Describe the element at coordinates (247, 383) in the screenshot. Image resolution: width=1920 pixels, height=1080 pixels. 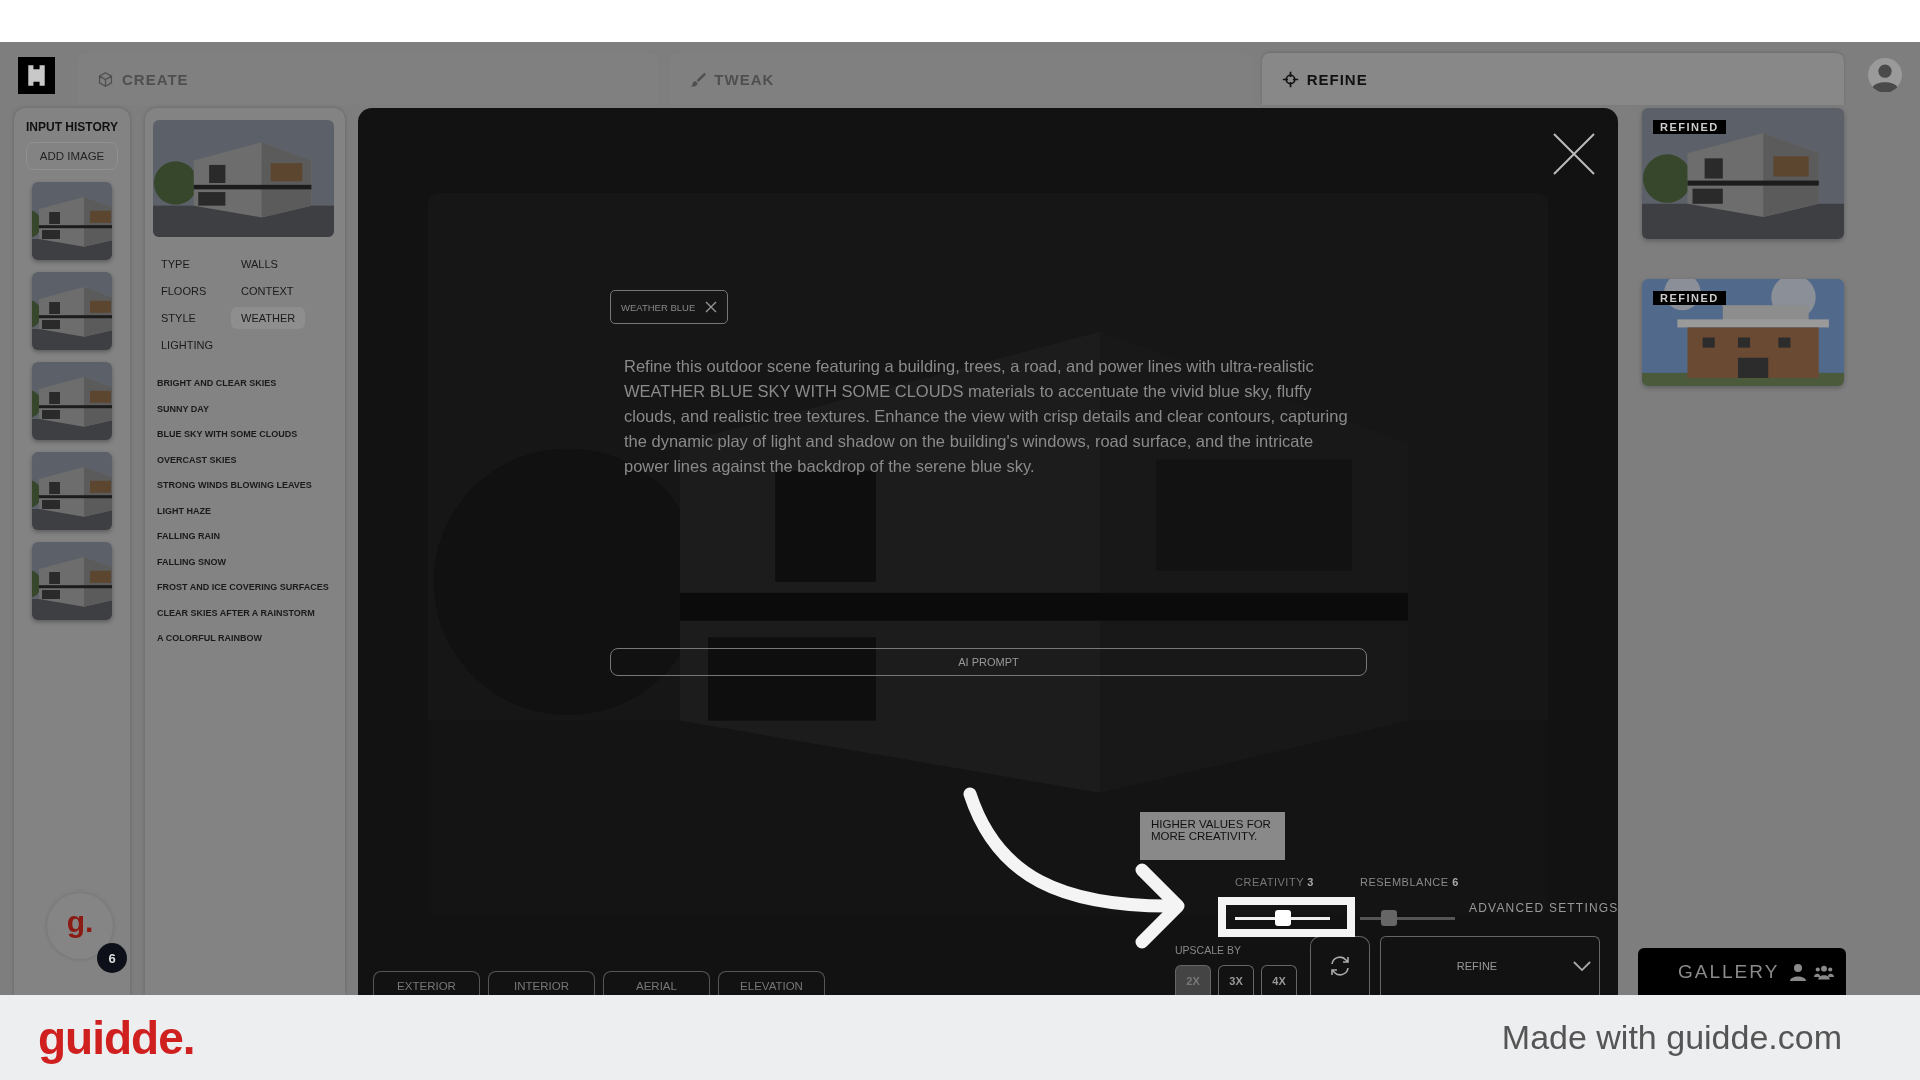
I see `option-item: BRIGHT AND CLEAR SKIES` at that location.